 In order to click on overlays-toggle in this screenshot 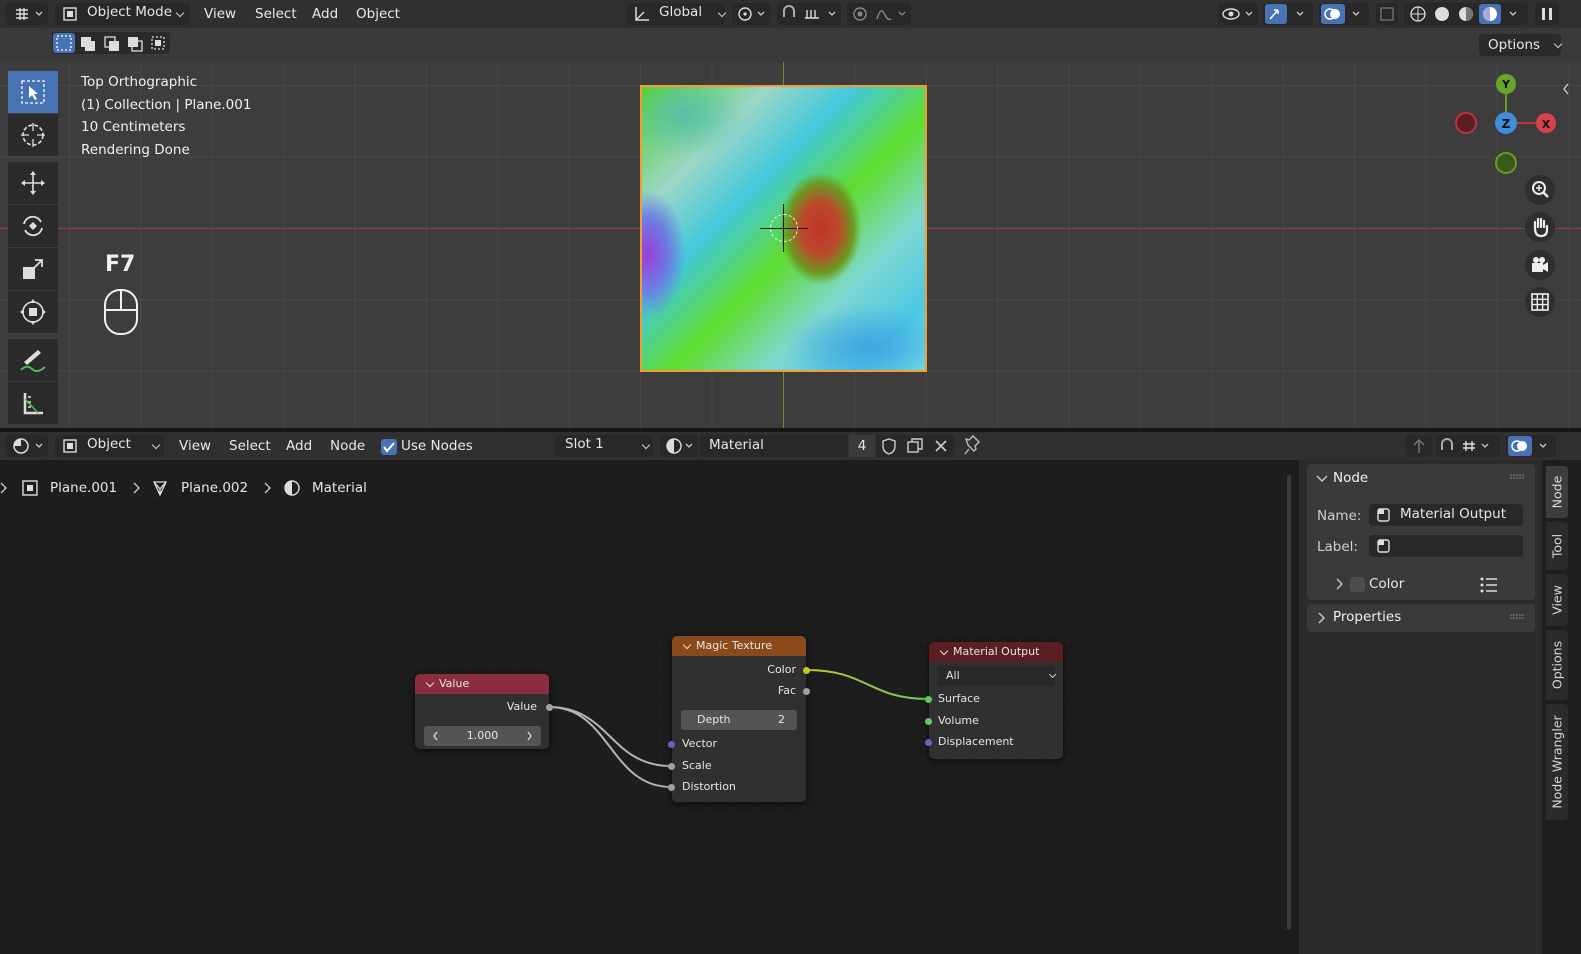, I will do `click(1344, 14)`.